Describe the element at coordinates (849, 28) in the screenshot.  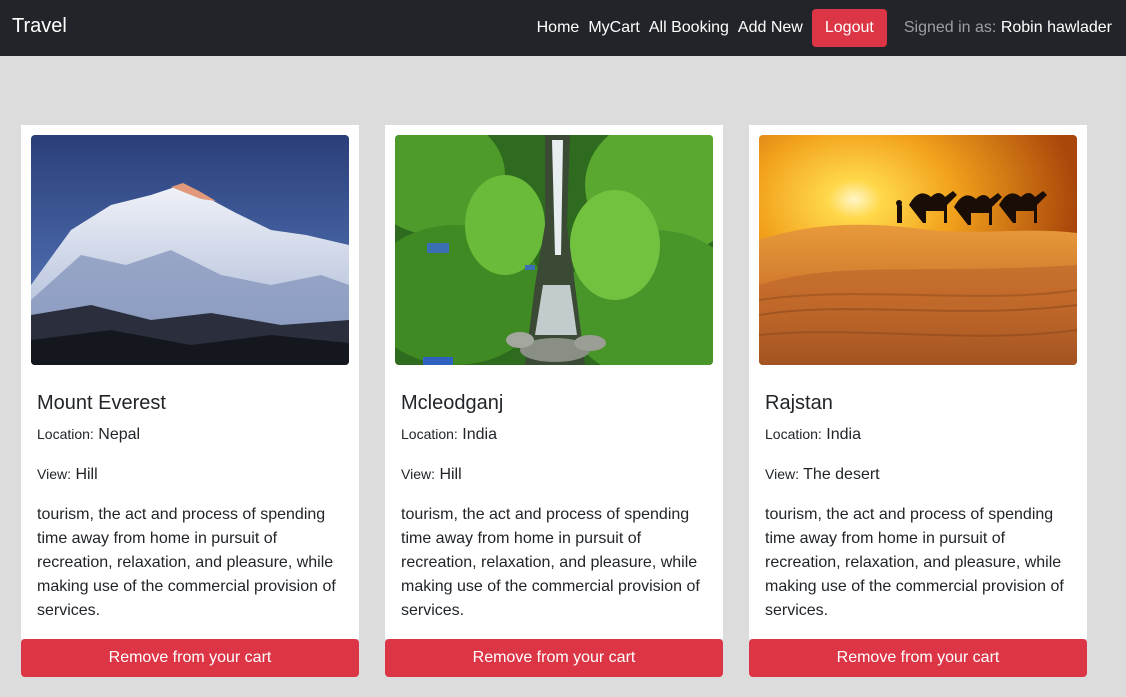
I see `logout-button: Logout` at that location.